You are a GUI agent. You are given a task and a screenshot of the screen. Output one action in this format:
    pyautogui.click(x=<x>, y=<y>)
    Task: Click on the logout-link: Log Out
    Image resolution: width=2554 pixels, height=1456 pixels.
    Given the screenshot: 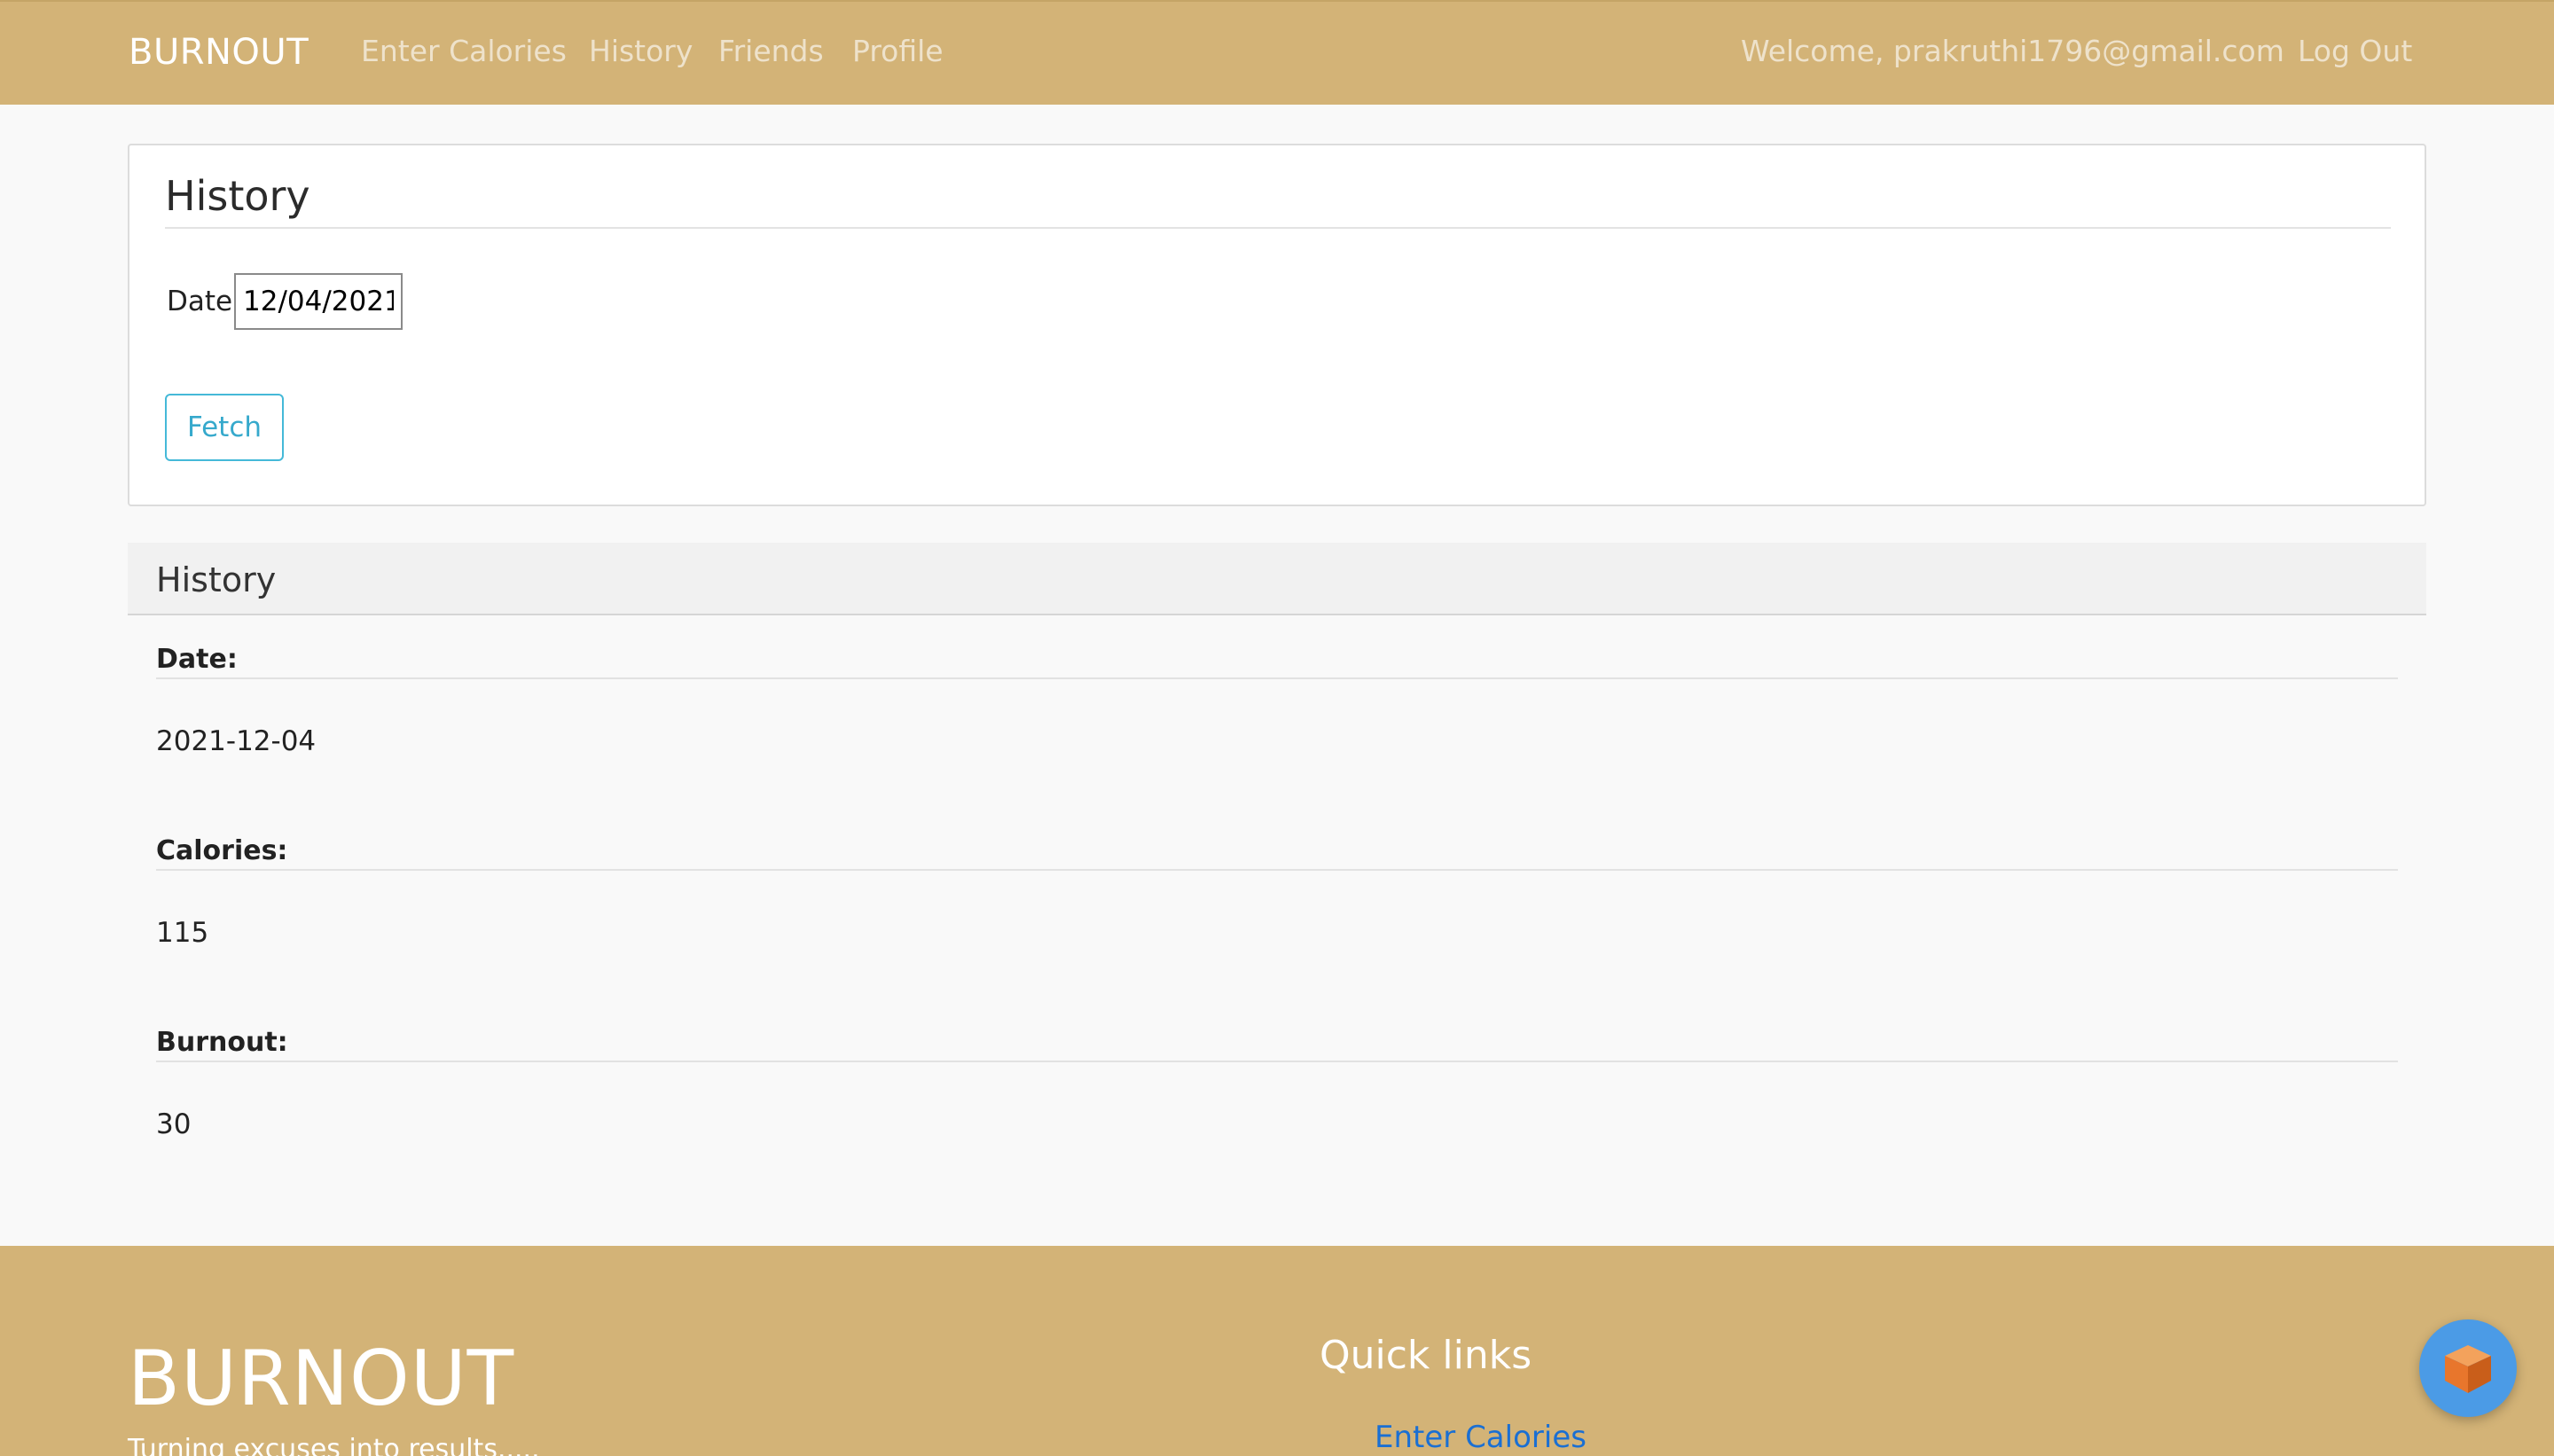 What is the action you would take?
    pyautogui.click(x=2355, y=51)
    